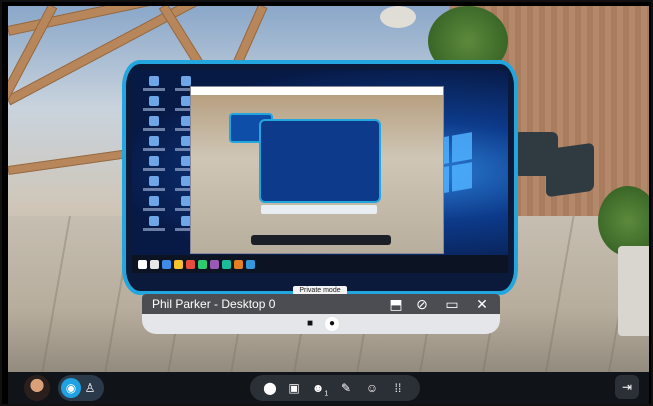 The height and width of the screenshot is (406, 653). What do you see at coordinates (37, 388) in the screenshot?
I see `avatar` at bounding box center [37, 388].